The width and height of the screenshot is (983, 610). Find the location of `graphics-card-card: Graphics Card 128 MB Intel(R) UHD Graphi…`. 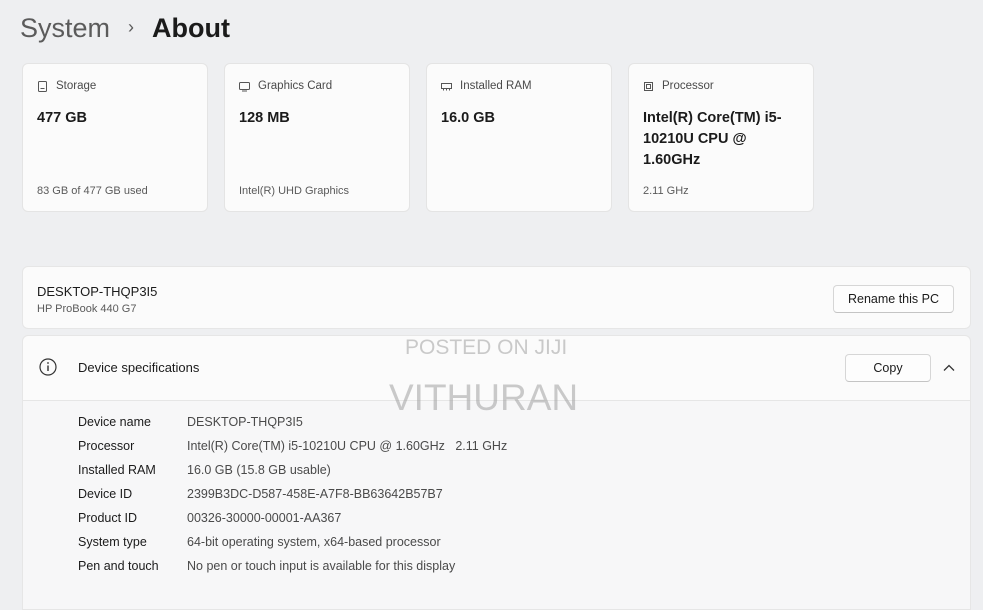

graphics-card-card: Graphics Card 128 MB Intel(R) UHD Graphi… is located at coordinates (317, 137).